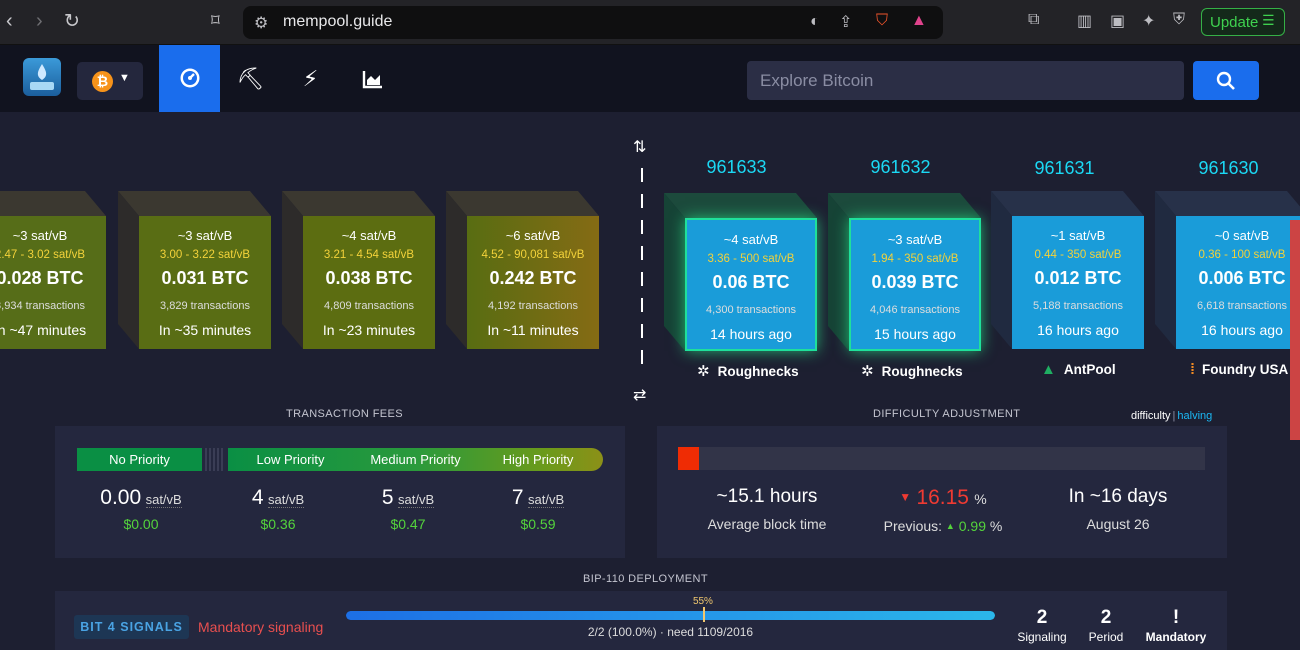 The width and height of the screenshot is (1300, 650). I want to click on drop-icon, so click(42, 77).